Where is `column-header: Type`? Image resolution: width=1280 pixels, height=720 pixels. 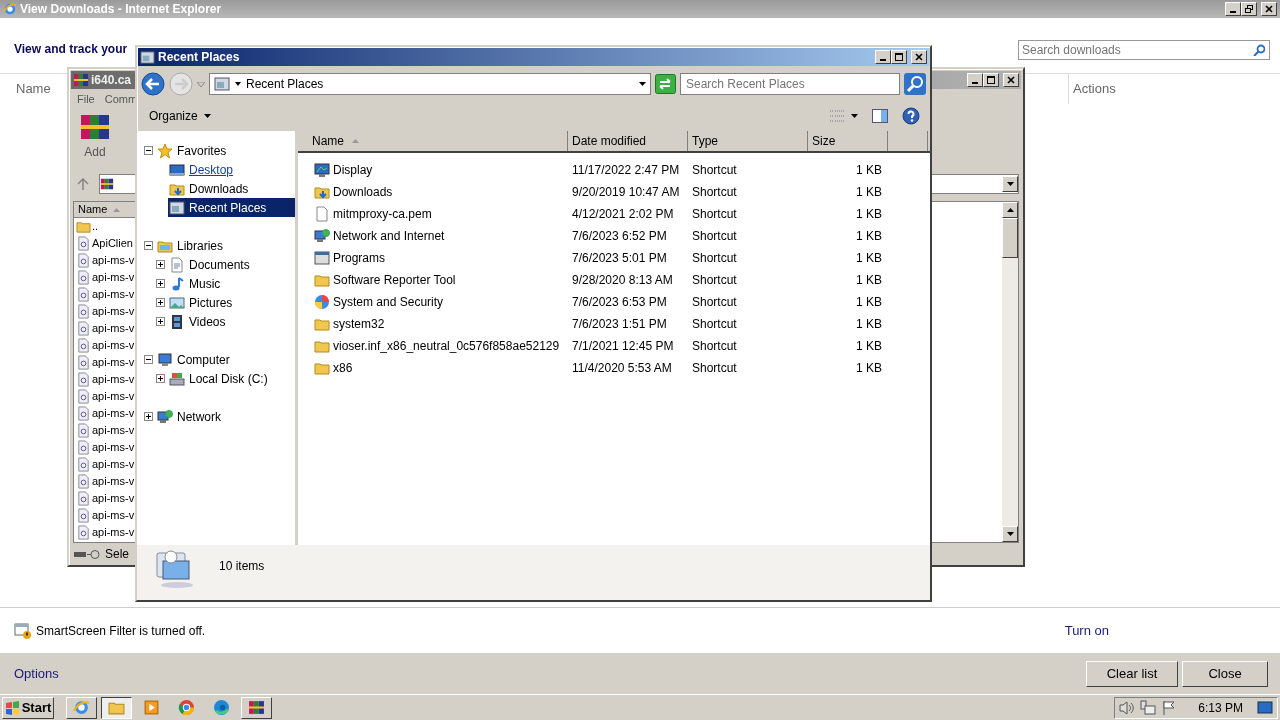 column-header: Type is located at coordinates (748, 141).